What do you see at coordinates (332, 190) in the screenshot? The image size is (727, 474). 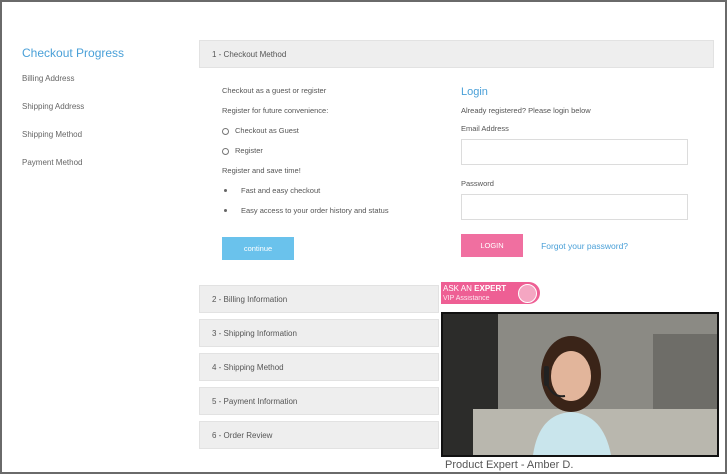 I see `benefit-item: Fast and easy checkout` at bounding box center [332, 190].